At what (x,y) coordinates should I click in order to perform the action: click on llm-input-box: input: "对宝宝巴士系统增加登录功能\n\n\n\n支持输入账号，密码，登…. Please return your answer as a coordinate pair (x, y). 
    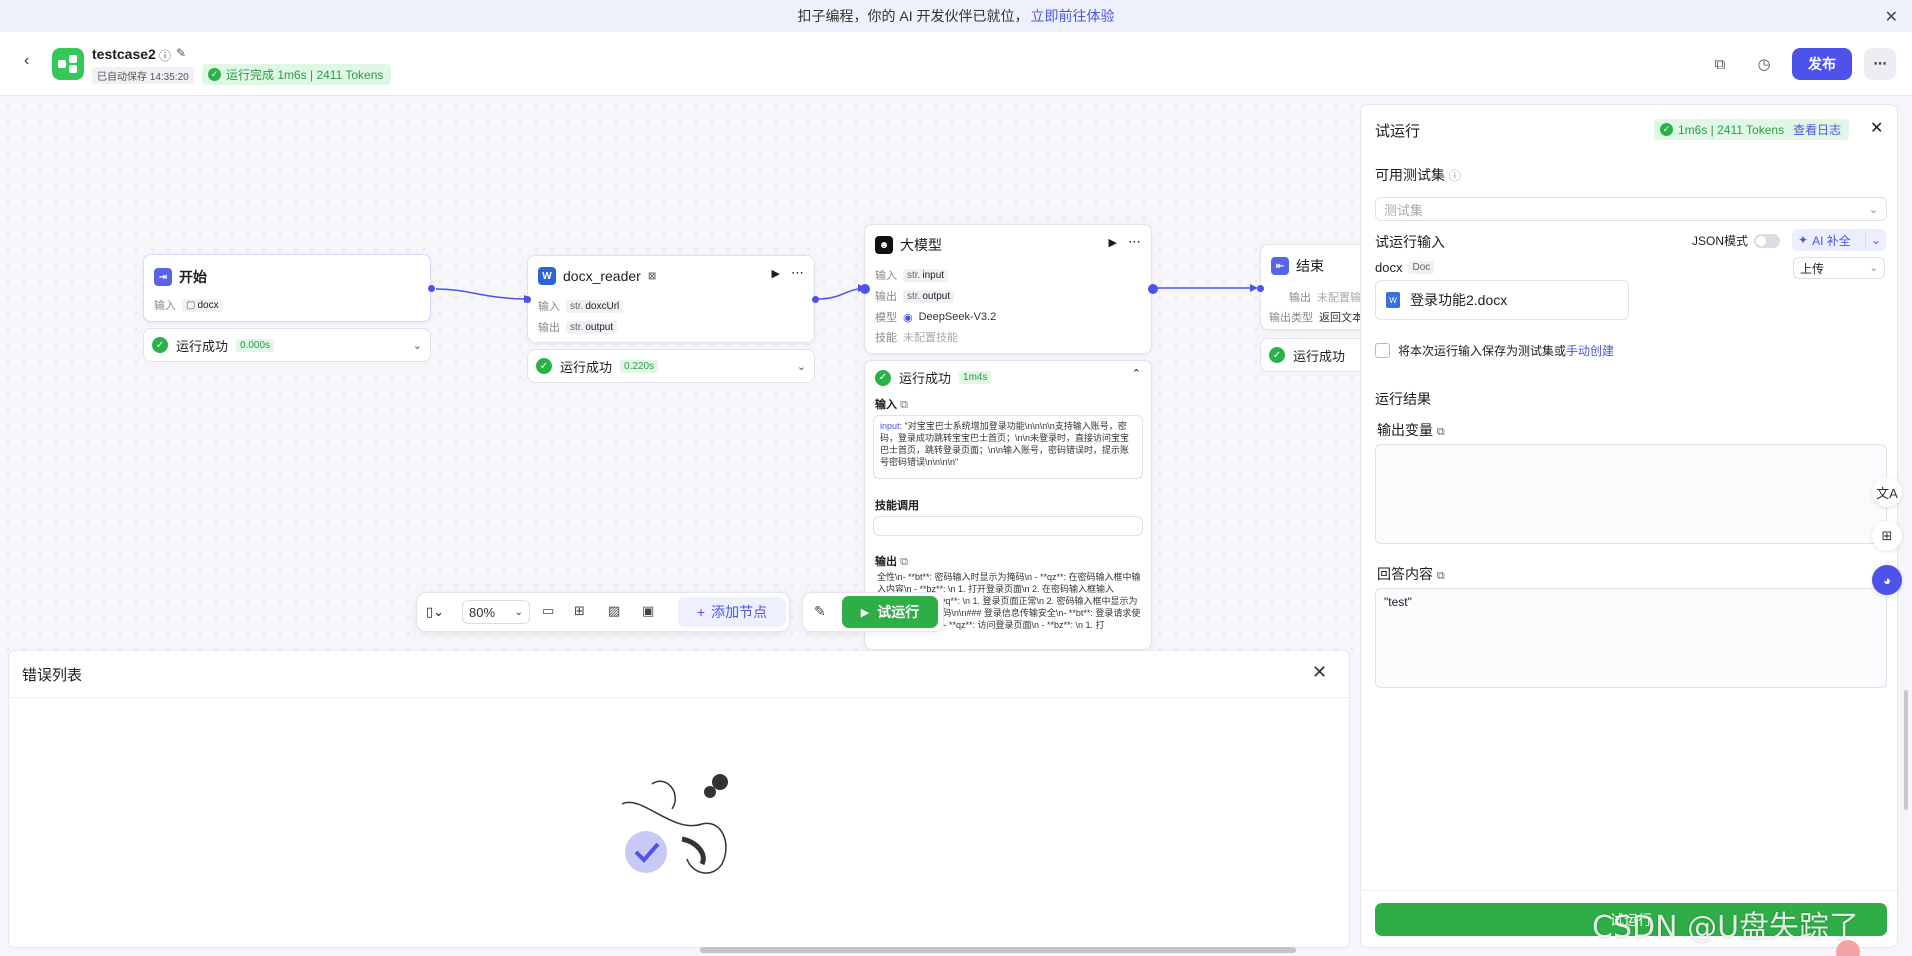
    Looking at the image, I should click on (1008, 447).